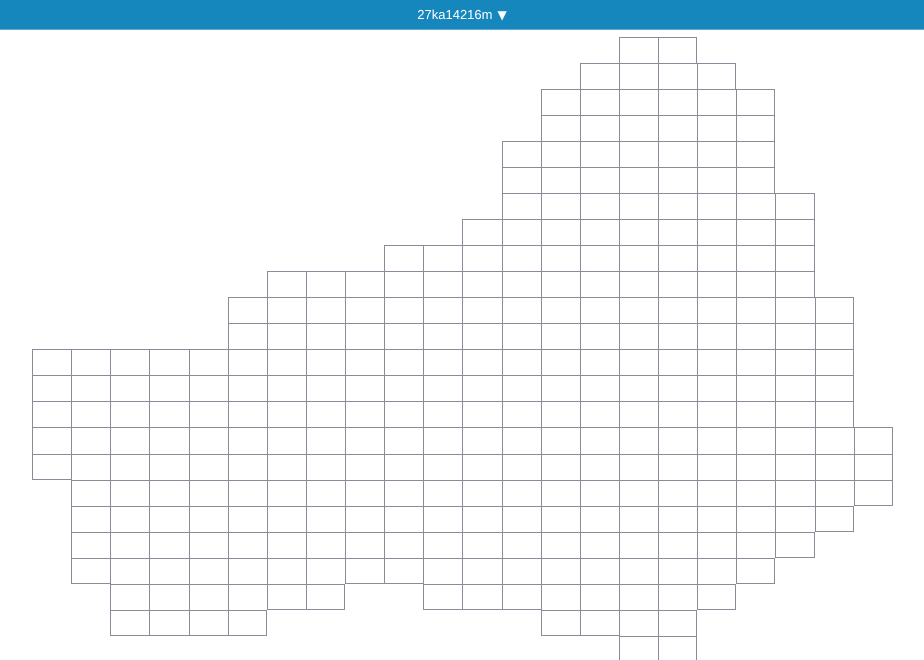 The height and width of the screenshot is (660, 924). I want to click on caret-icon: ▼, so click(502, 14).